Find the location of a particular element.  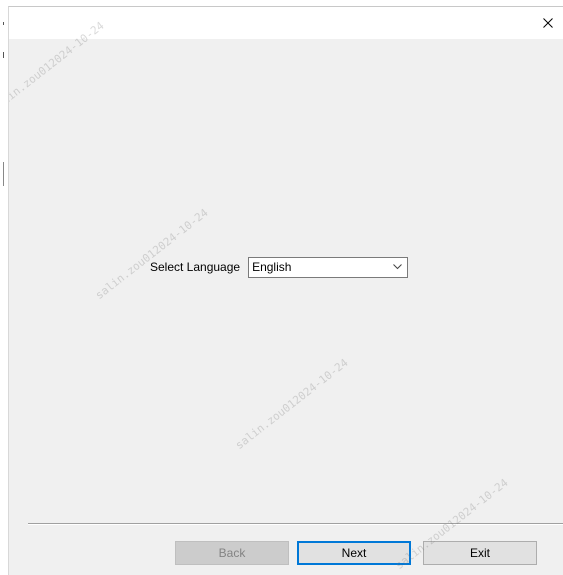

background-edge is located at coordinates (4, 287).